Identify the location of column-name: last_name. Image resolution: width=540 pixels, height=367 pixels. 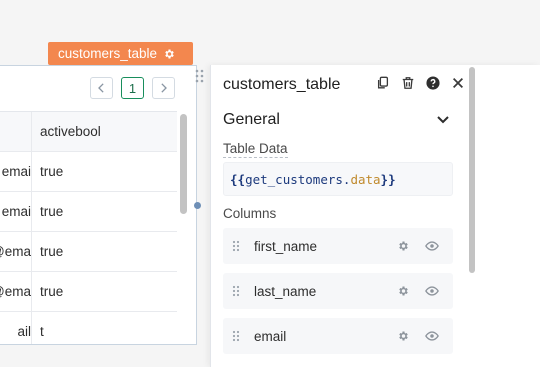
(285, 291).